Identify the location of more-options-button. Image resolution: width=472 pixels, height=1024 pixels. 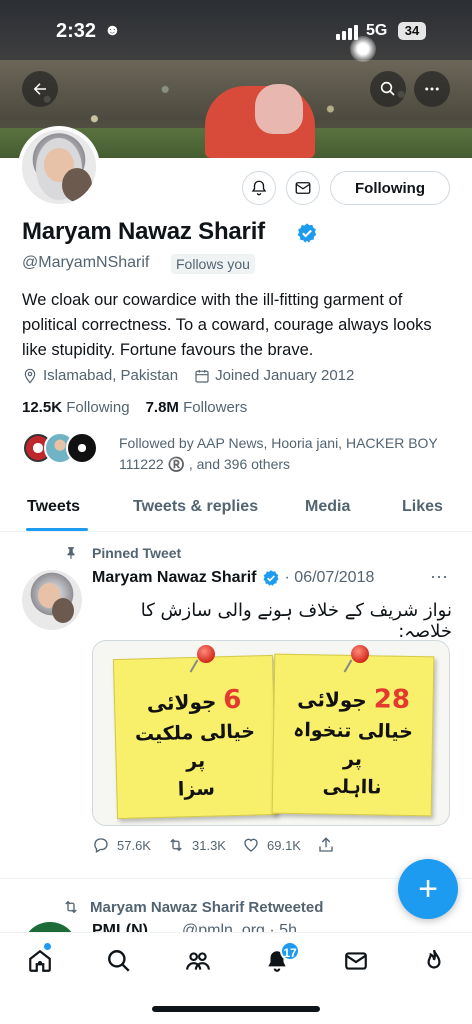
(432, 89).